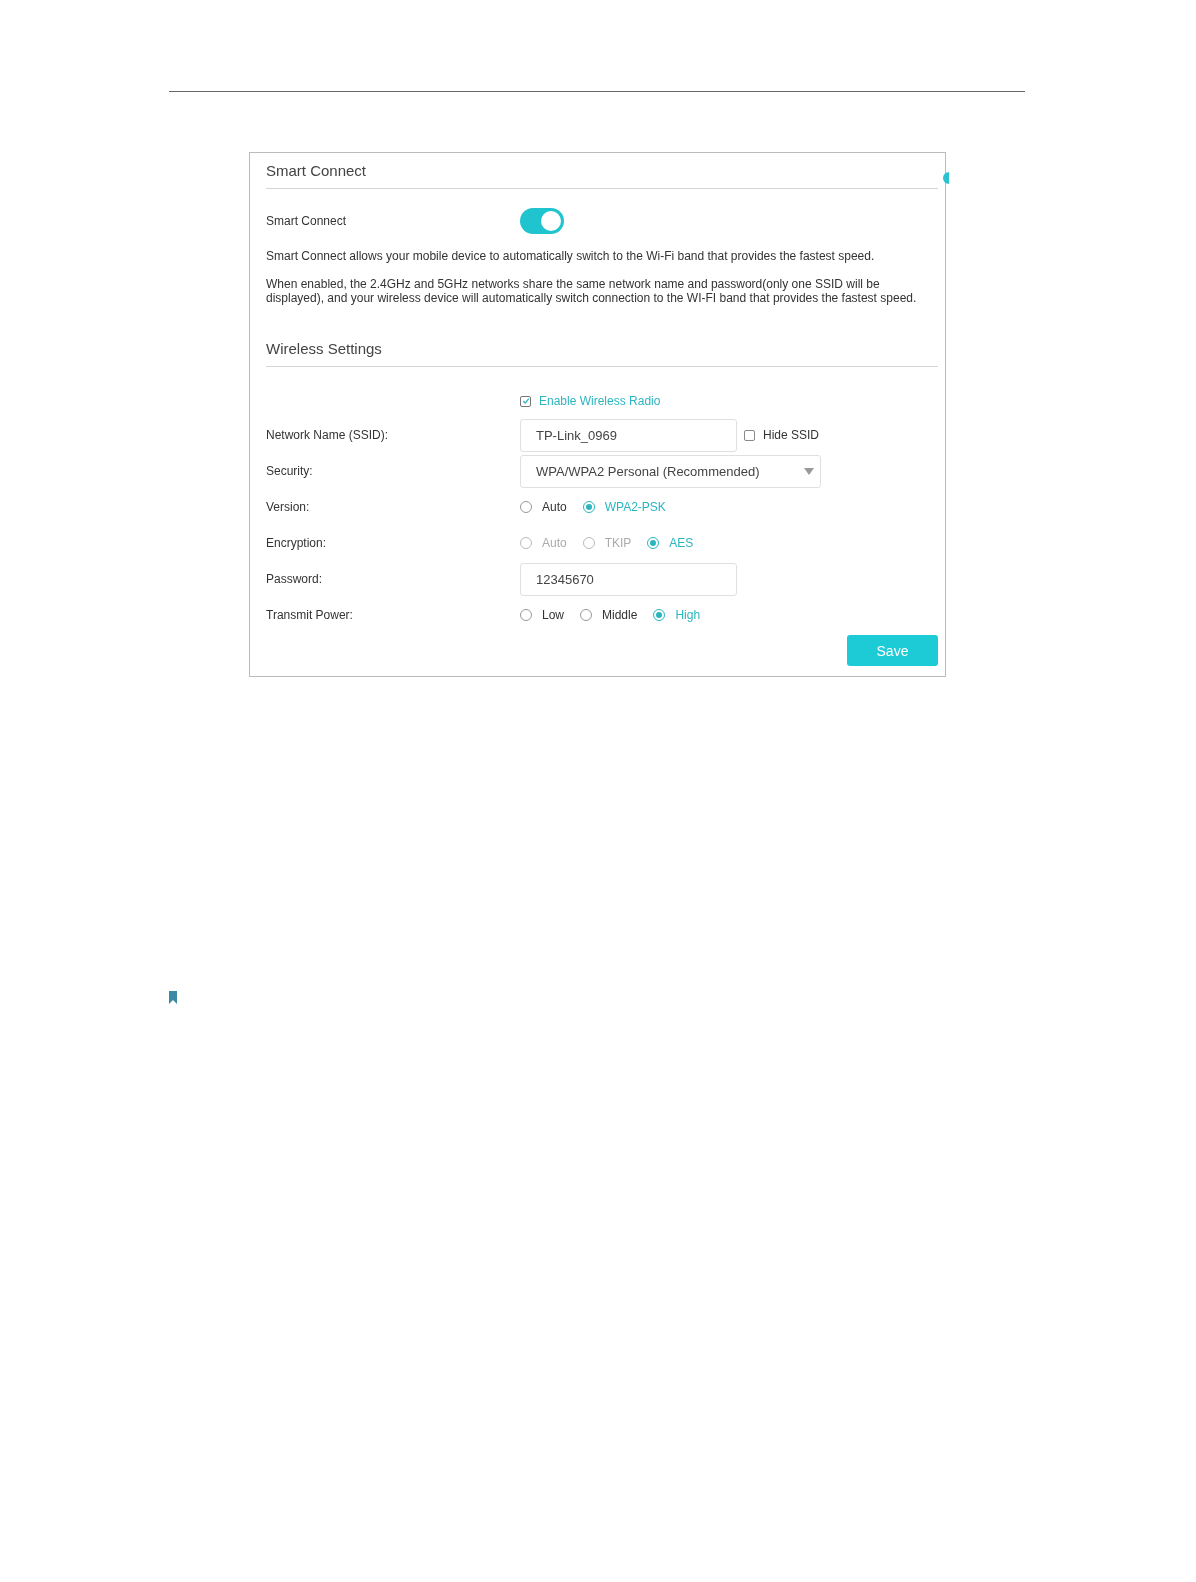 The image size is (1196, 1582). I want to click on field-label: Password:, so click(295, 579).